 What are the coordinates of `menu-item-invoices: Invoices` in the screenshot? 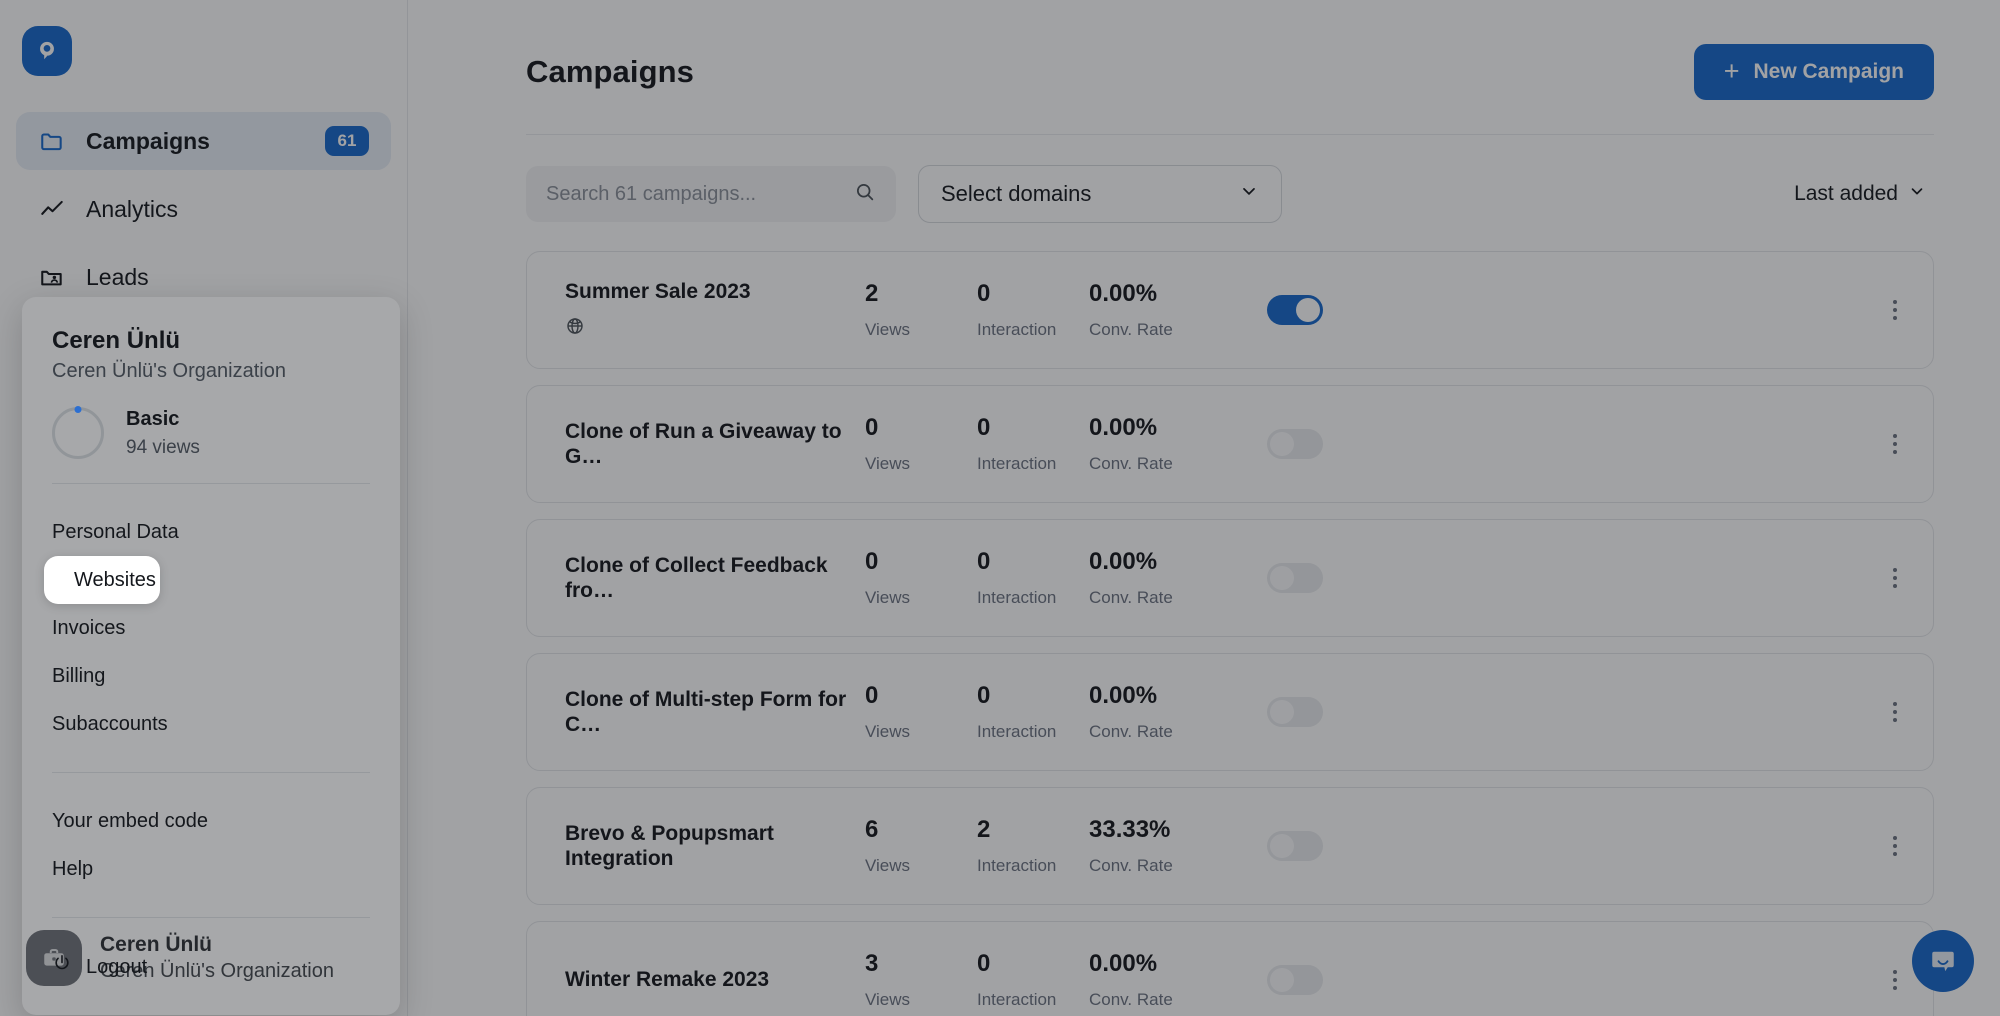 It's located at (211, 628).